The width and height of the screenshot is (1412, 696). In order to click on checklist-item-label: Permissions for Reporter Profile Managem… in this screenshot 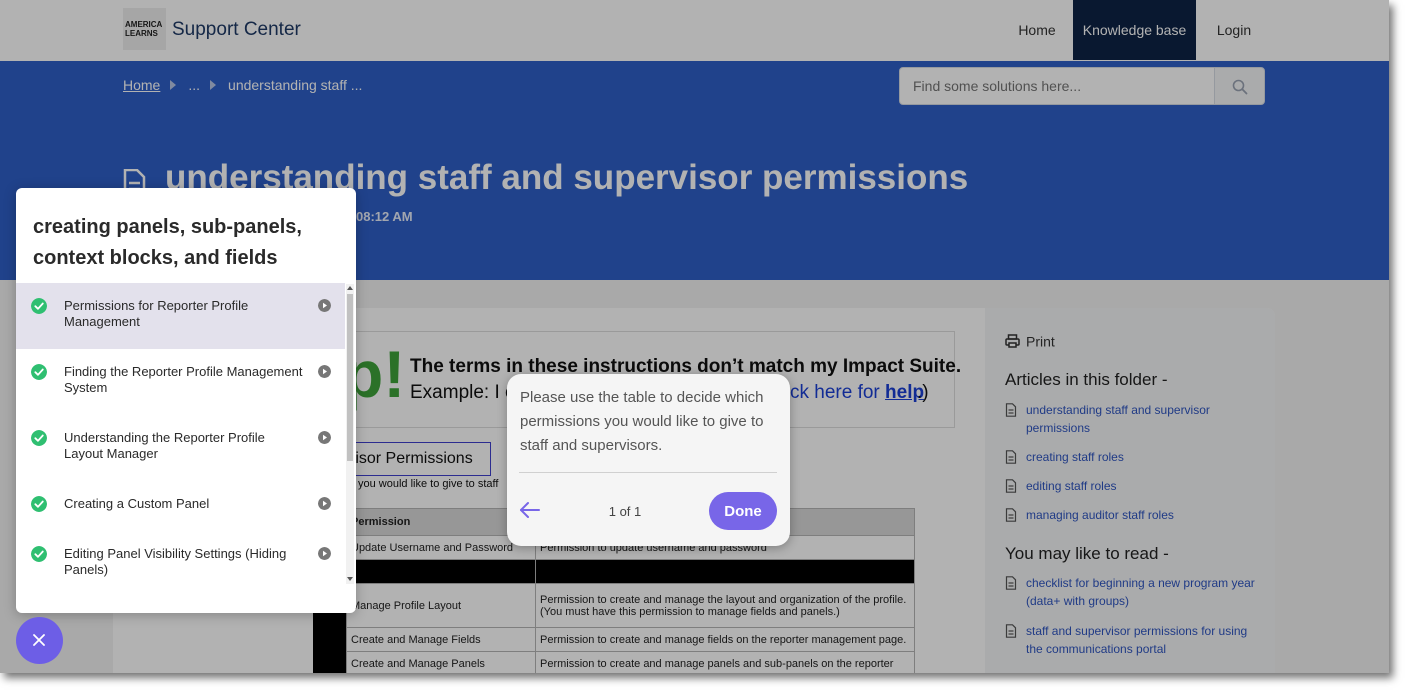, I will do `click(184, 314)`.